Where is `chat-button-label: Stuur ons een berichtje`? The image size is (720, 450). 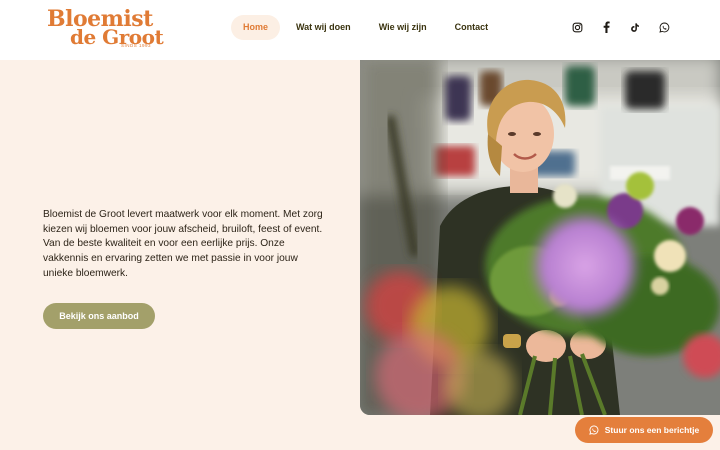
chat-button-label: Stuur ons een berichtje is located at coordinates (652, 430).